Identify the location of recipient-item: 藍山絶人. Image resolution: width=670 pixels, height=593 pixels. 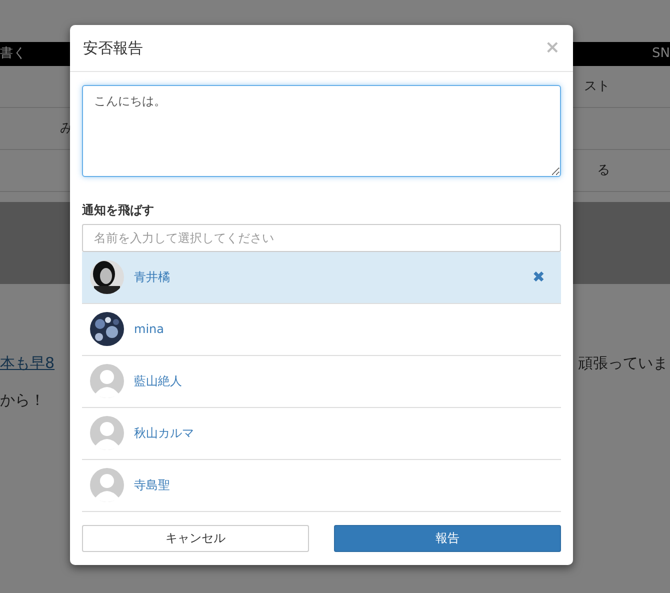
(321, 382).